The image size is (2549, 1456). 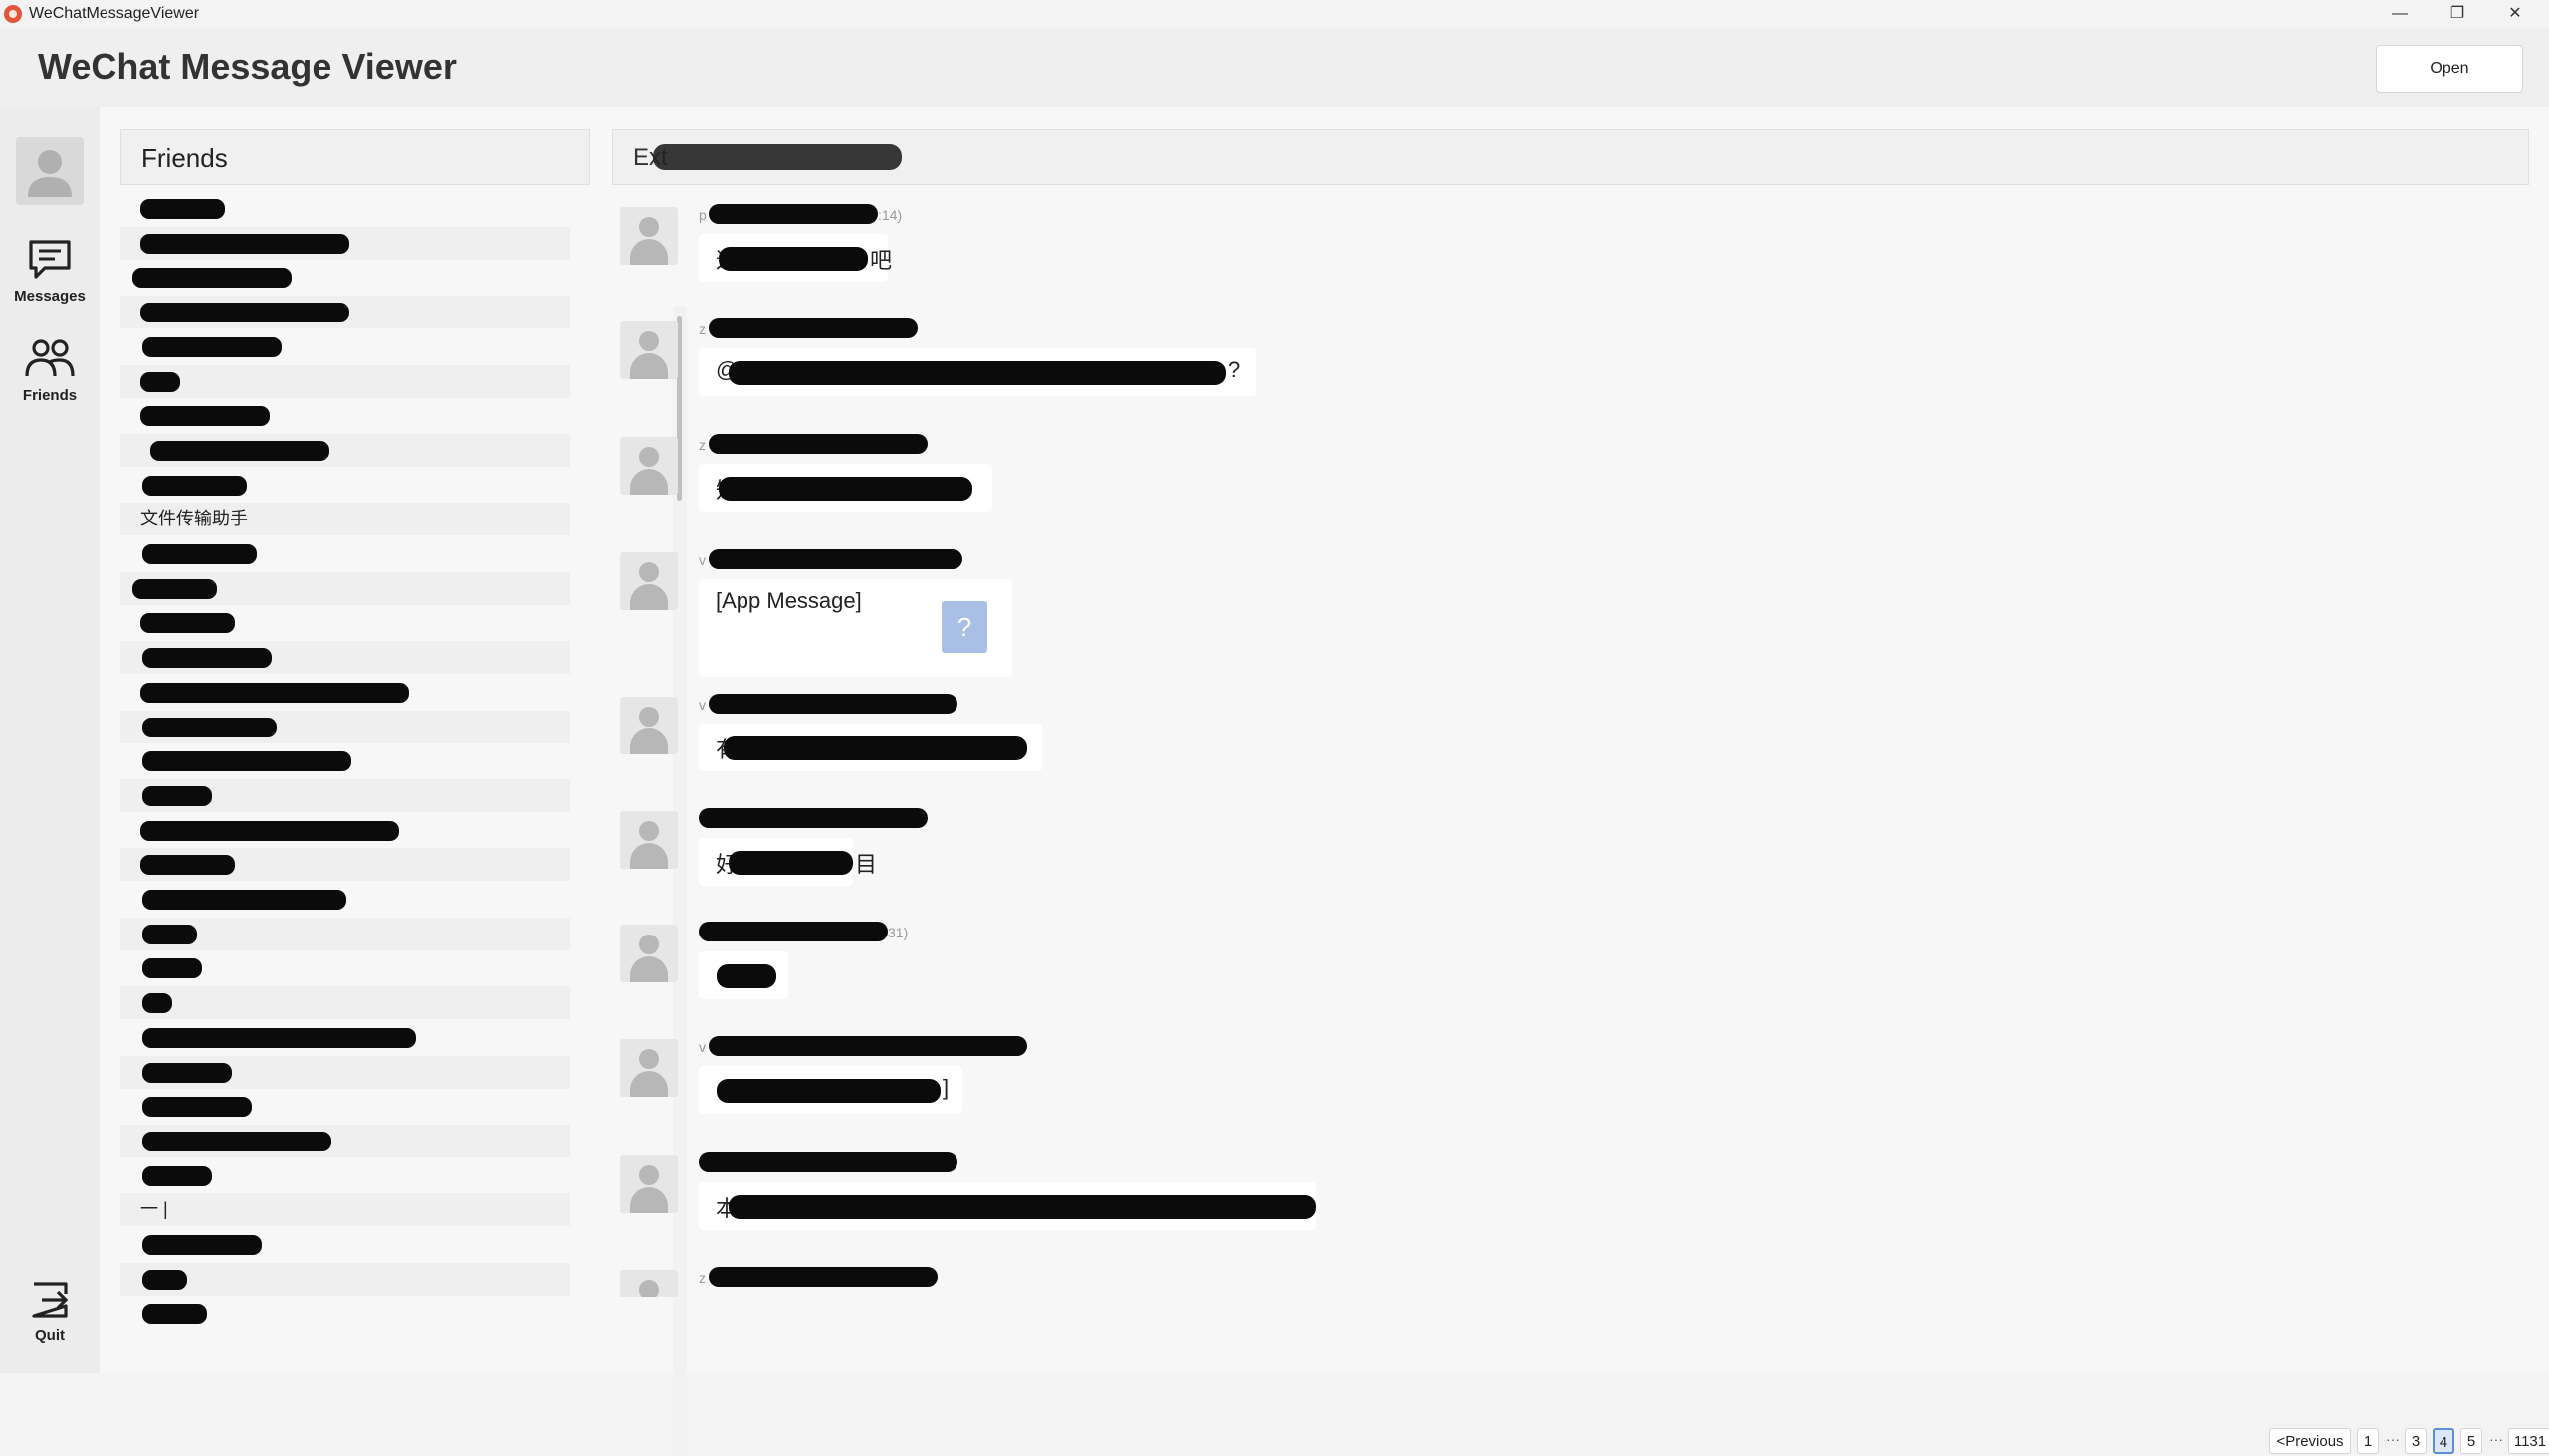 I want to click on minimize-button: —, so click(x=2400, y=14).